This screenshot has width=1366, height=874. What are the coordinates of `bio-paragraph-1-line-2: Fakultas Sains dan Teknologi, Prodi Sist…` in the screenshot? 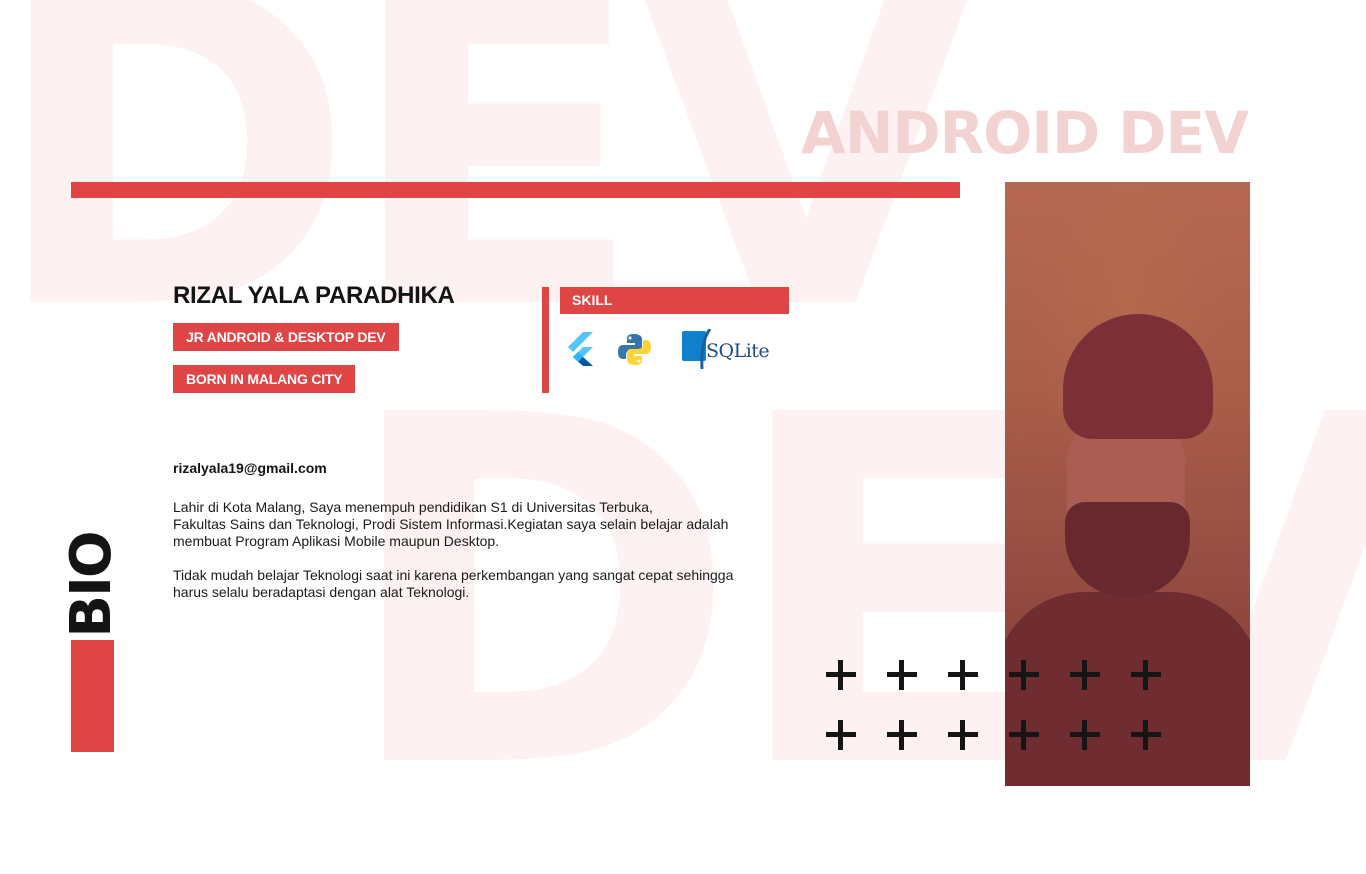 It's located at (451, 524).